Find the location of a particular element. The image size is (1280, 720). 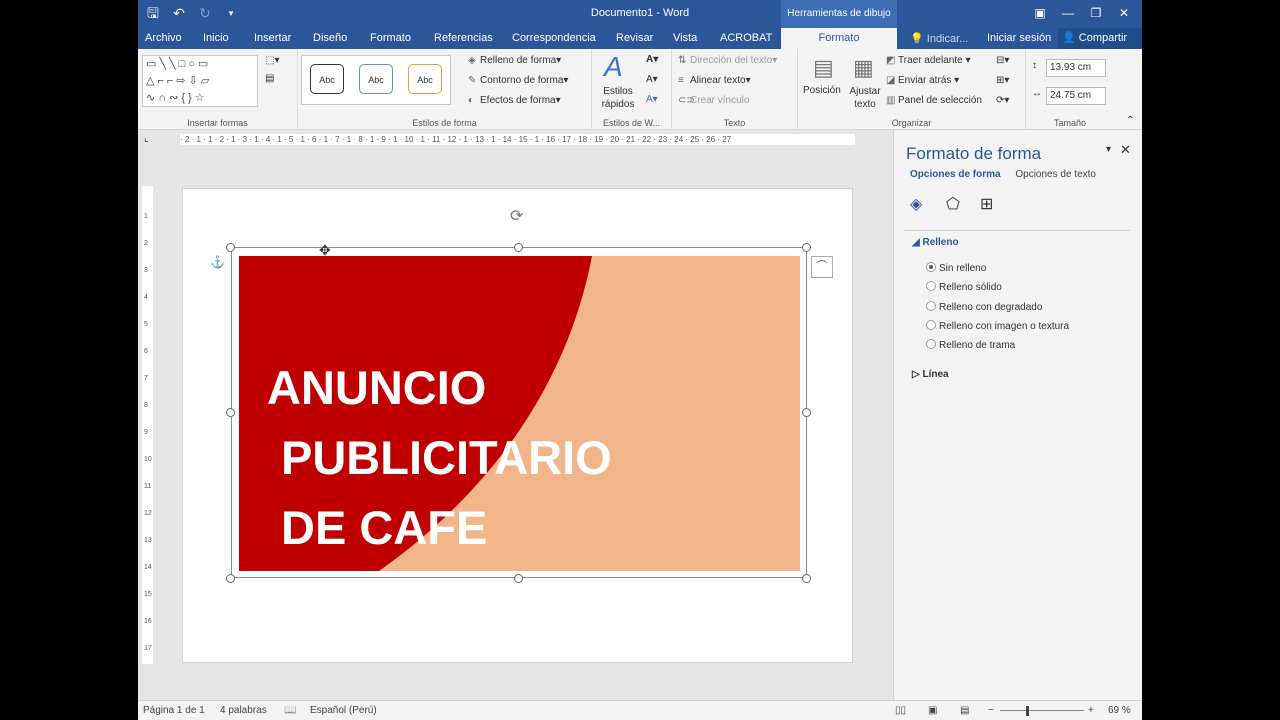

selection-pane-icon: ▥ is located at coordinates (891, 100).